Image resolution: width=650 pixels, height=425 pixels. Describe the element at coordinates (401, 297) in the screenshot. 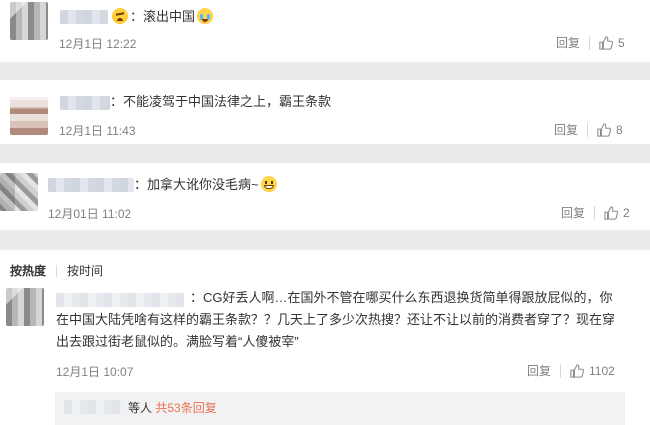

I see `comment-text-line-1: ：CG好丢人啊…在国外不管在哪买什么东西退换货简单得跟放屁似的，你` at that location.